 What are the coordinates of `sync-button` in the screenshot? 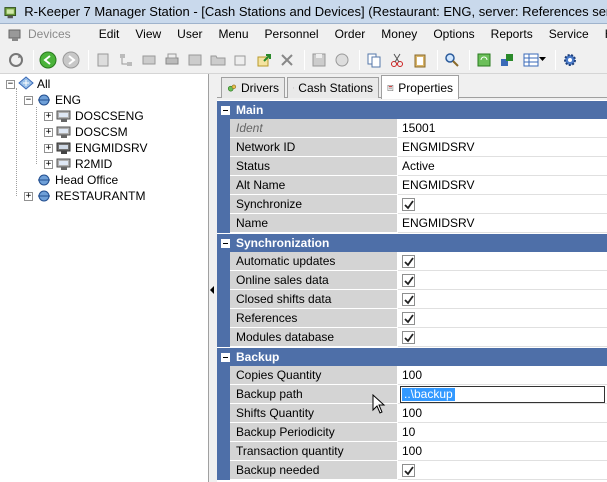 It's located at (484, 60).